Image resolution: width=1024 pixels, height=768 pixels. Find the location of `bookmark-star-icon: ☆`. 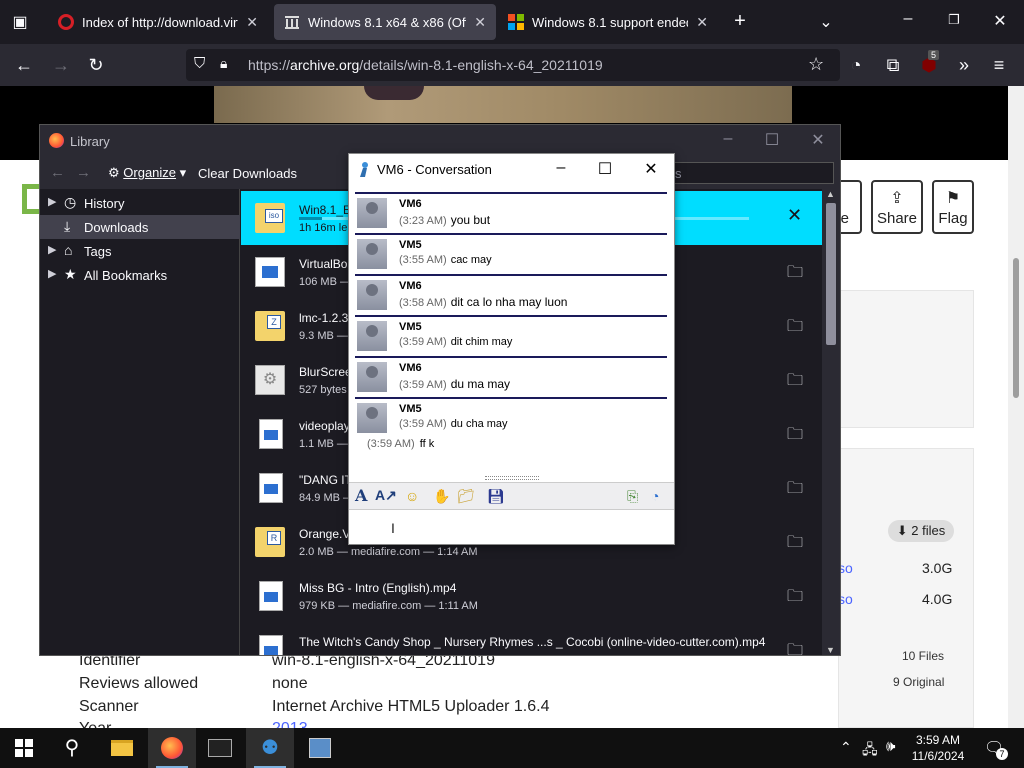

bookmark-star-icon: ☆ is located at coordinates (816, 64).